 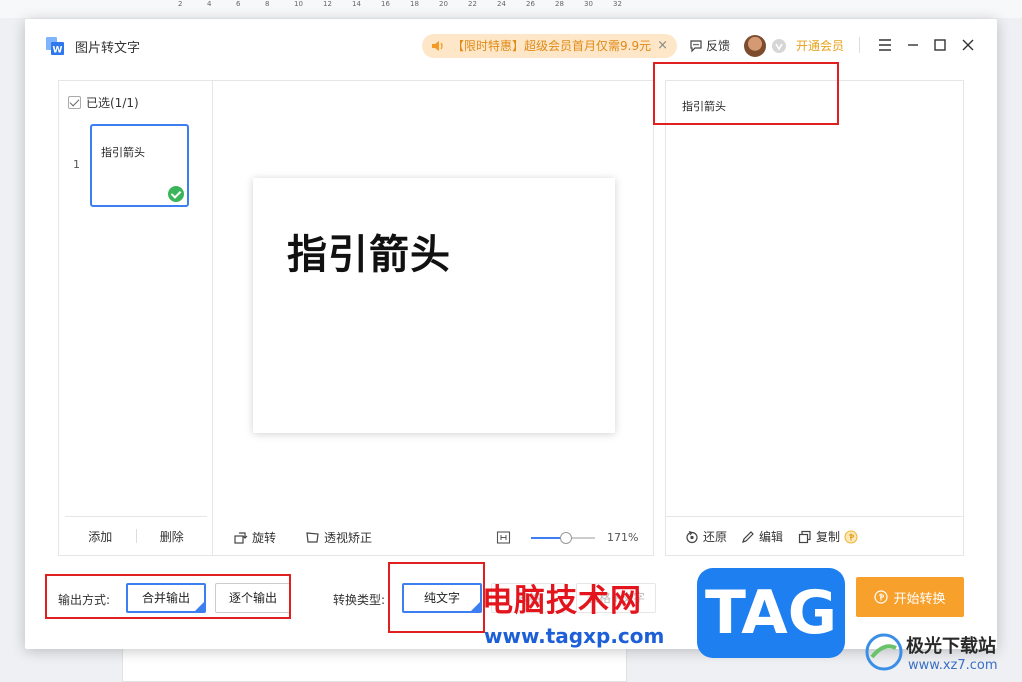 What do you see at coordinates (859, 45) in the screenshot?
I see `window-controls-divider` at bounding box center [859, 45].